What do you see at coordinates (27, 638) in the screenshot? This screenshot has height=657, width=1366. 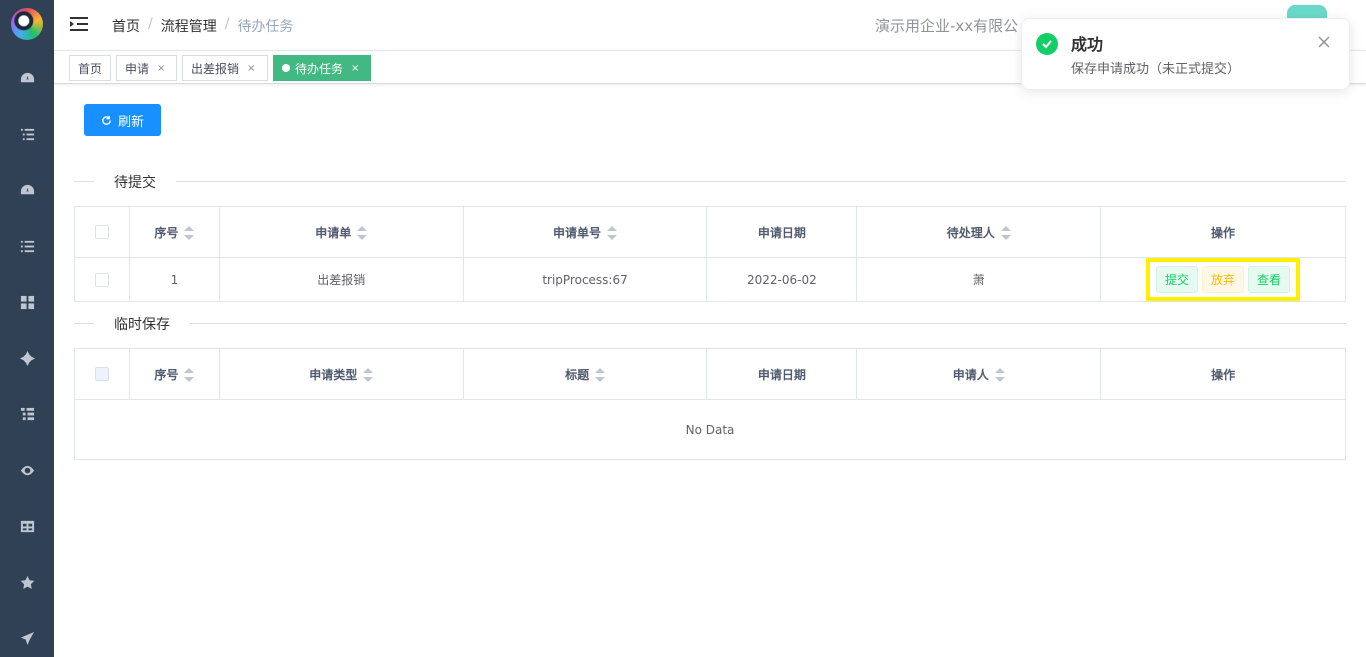 I see `send-icon` at bounding box center [27, 638].